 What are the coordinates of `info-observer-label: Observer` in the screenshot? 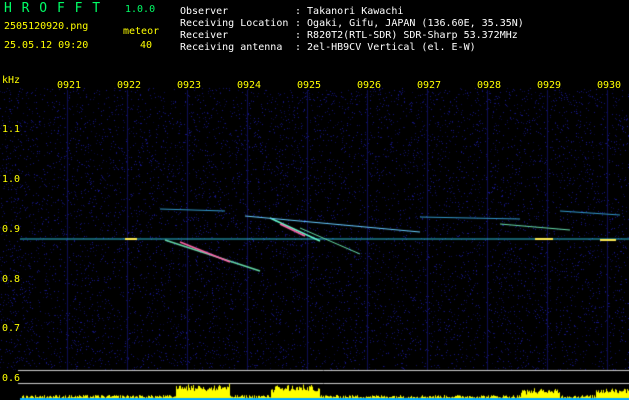 It's located at (204, 11).